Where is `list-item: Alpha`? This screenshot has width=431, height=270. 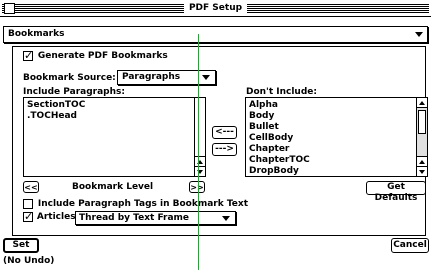 list-item: Alpha is located at coordinates (263, 105).